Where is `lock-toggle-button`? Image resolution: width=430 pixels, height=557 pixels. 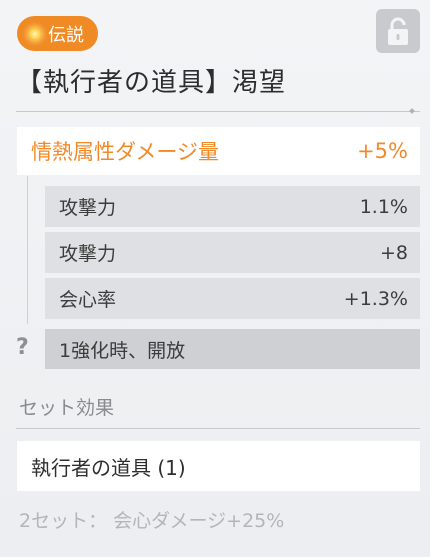 lock-toggle-button is located at coordinates (398, 31).